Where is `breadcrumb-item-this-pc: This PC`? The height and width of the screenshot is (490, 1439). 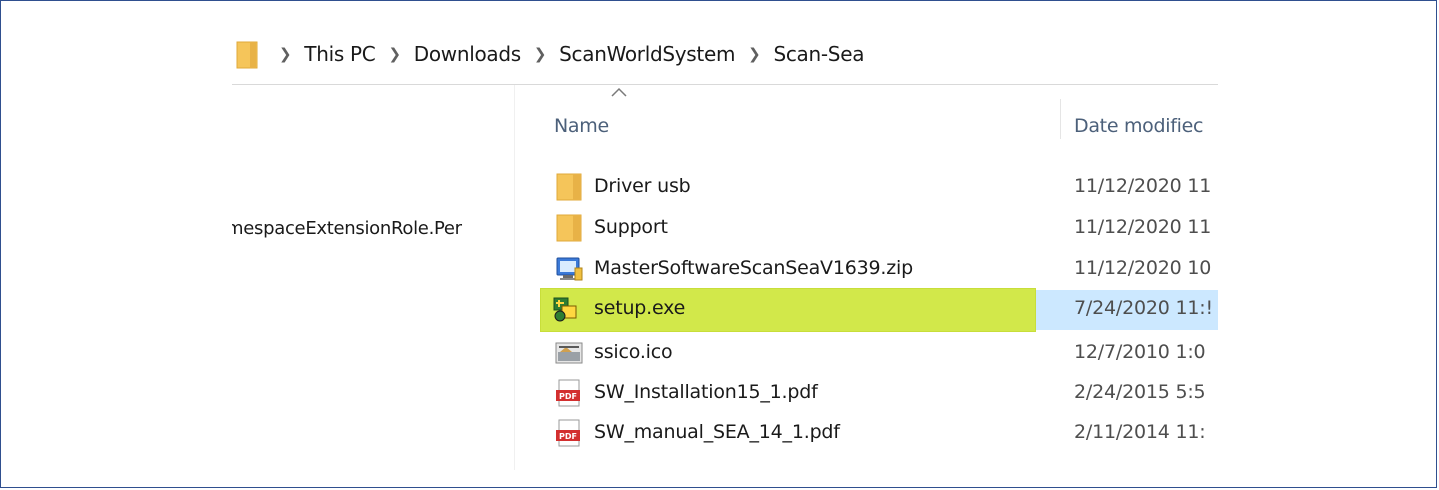 breadcrumb-item-this-pc: This PC is located at coordinates (339, 54).